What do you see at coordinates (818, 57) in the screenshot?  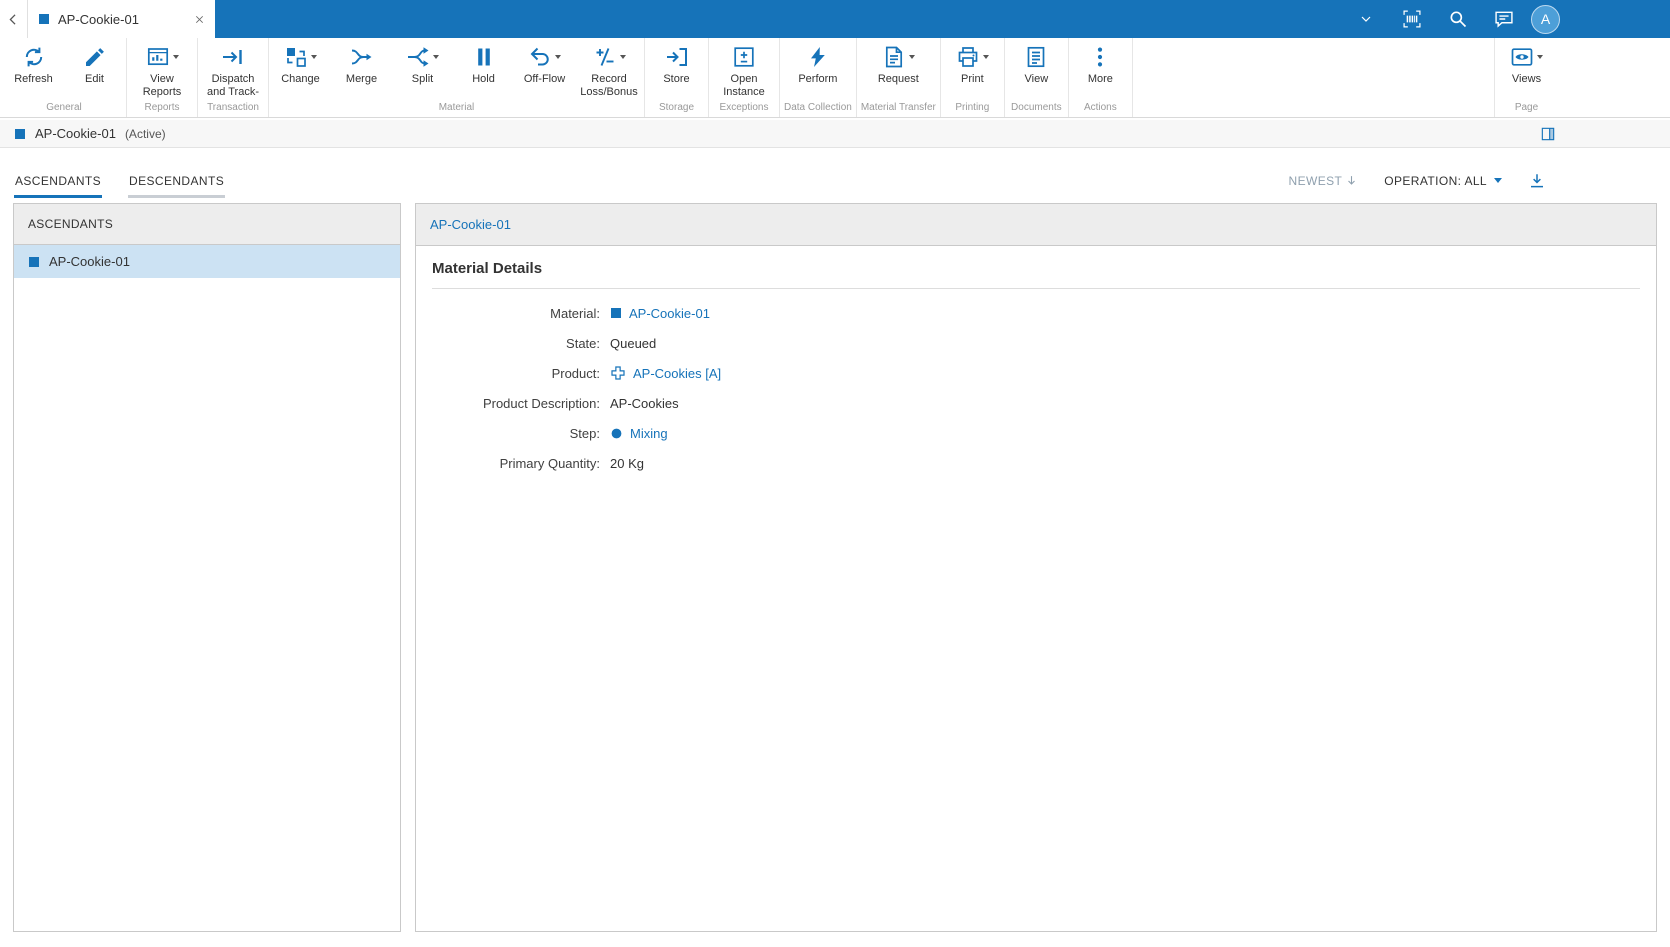 I see `perform-icon` at bounding box center [818, 57].